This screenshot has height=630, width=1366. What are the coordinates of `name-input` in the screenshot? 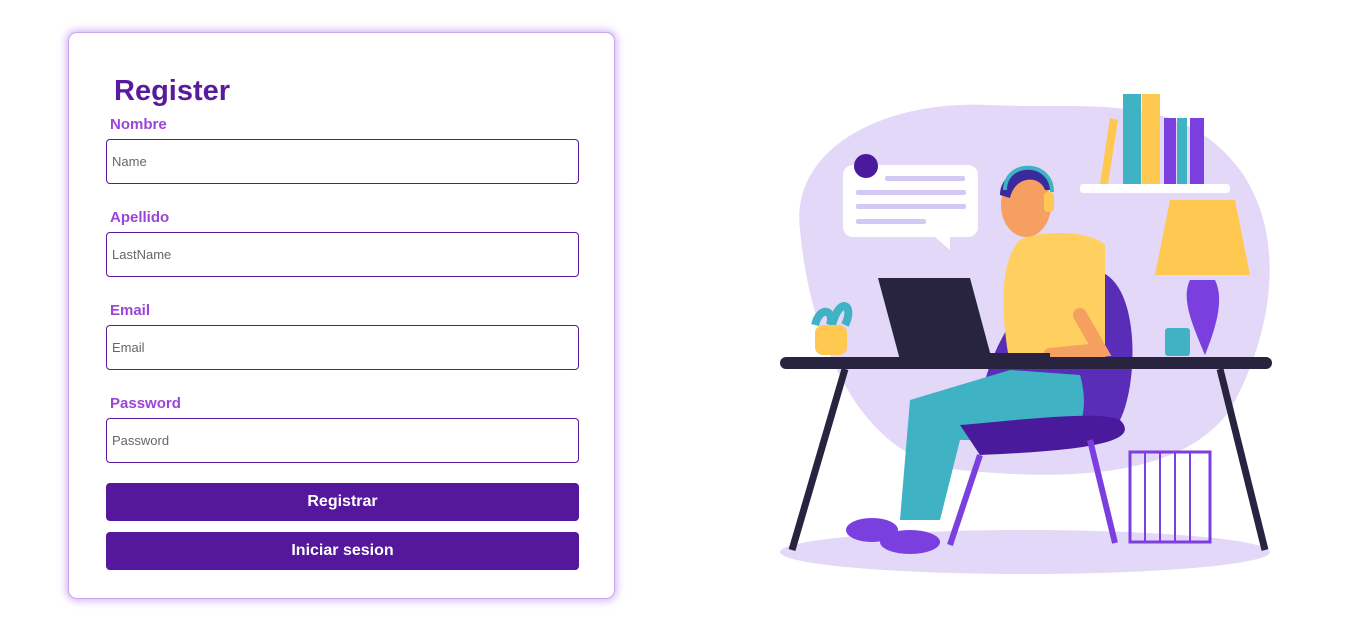 It's located at (342, 161).